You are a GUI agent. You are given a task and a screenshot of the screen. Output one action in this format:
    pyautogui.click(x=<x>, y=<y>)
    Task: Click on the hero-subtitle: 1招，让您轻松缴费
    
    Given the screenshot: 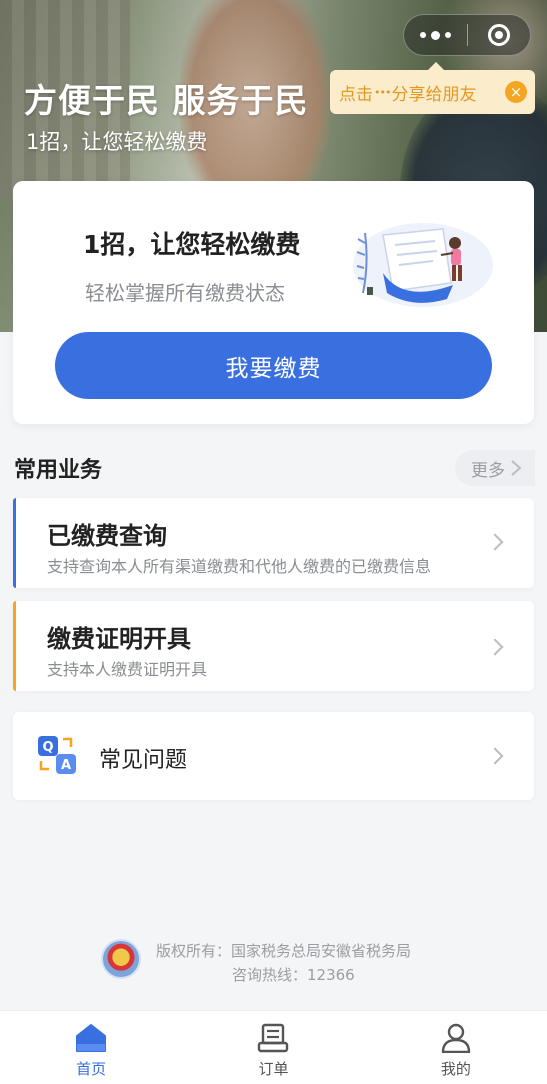 What is the action you would take?
    pyautogui.click(x=117, y=142)
    